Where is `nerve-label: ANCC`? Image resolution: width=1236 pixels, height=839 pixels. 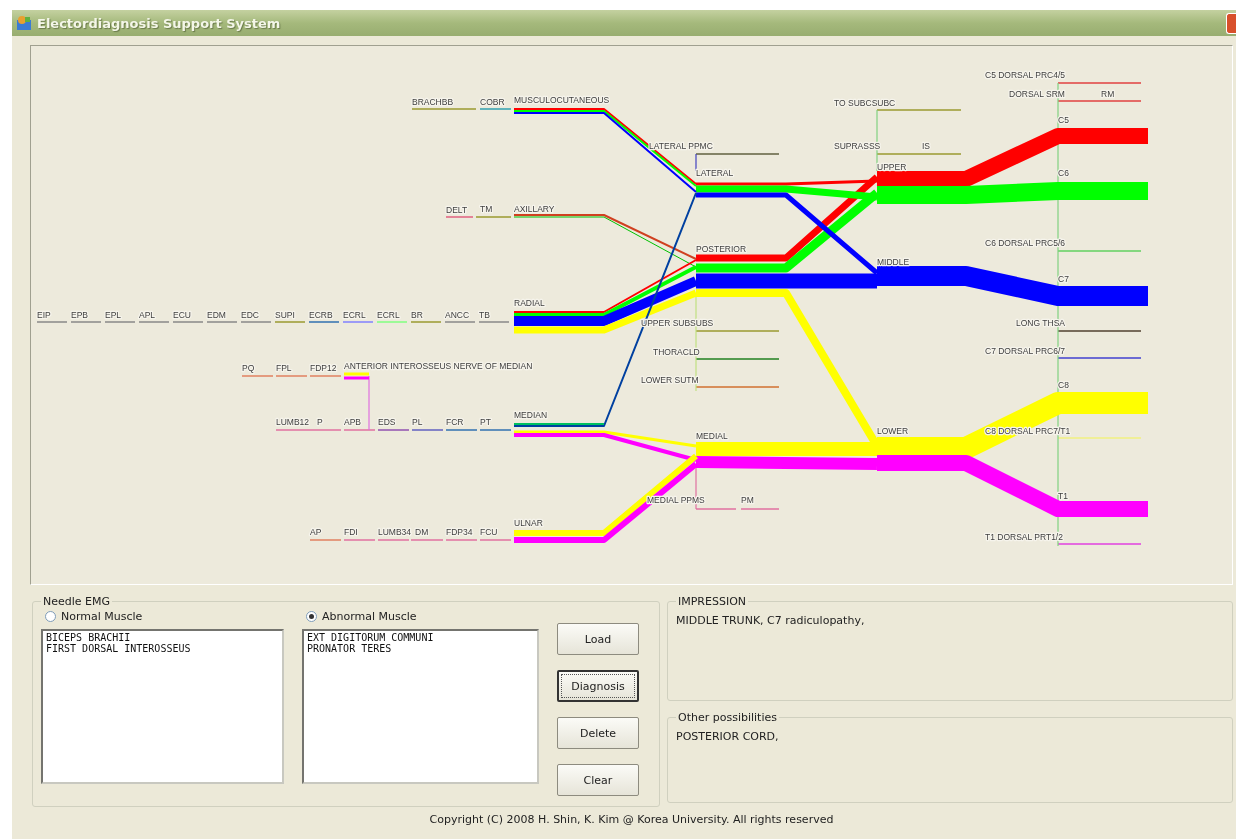
nerve-label: ANCC is located at coordinates (457, 315).